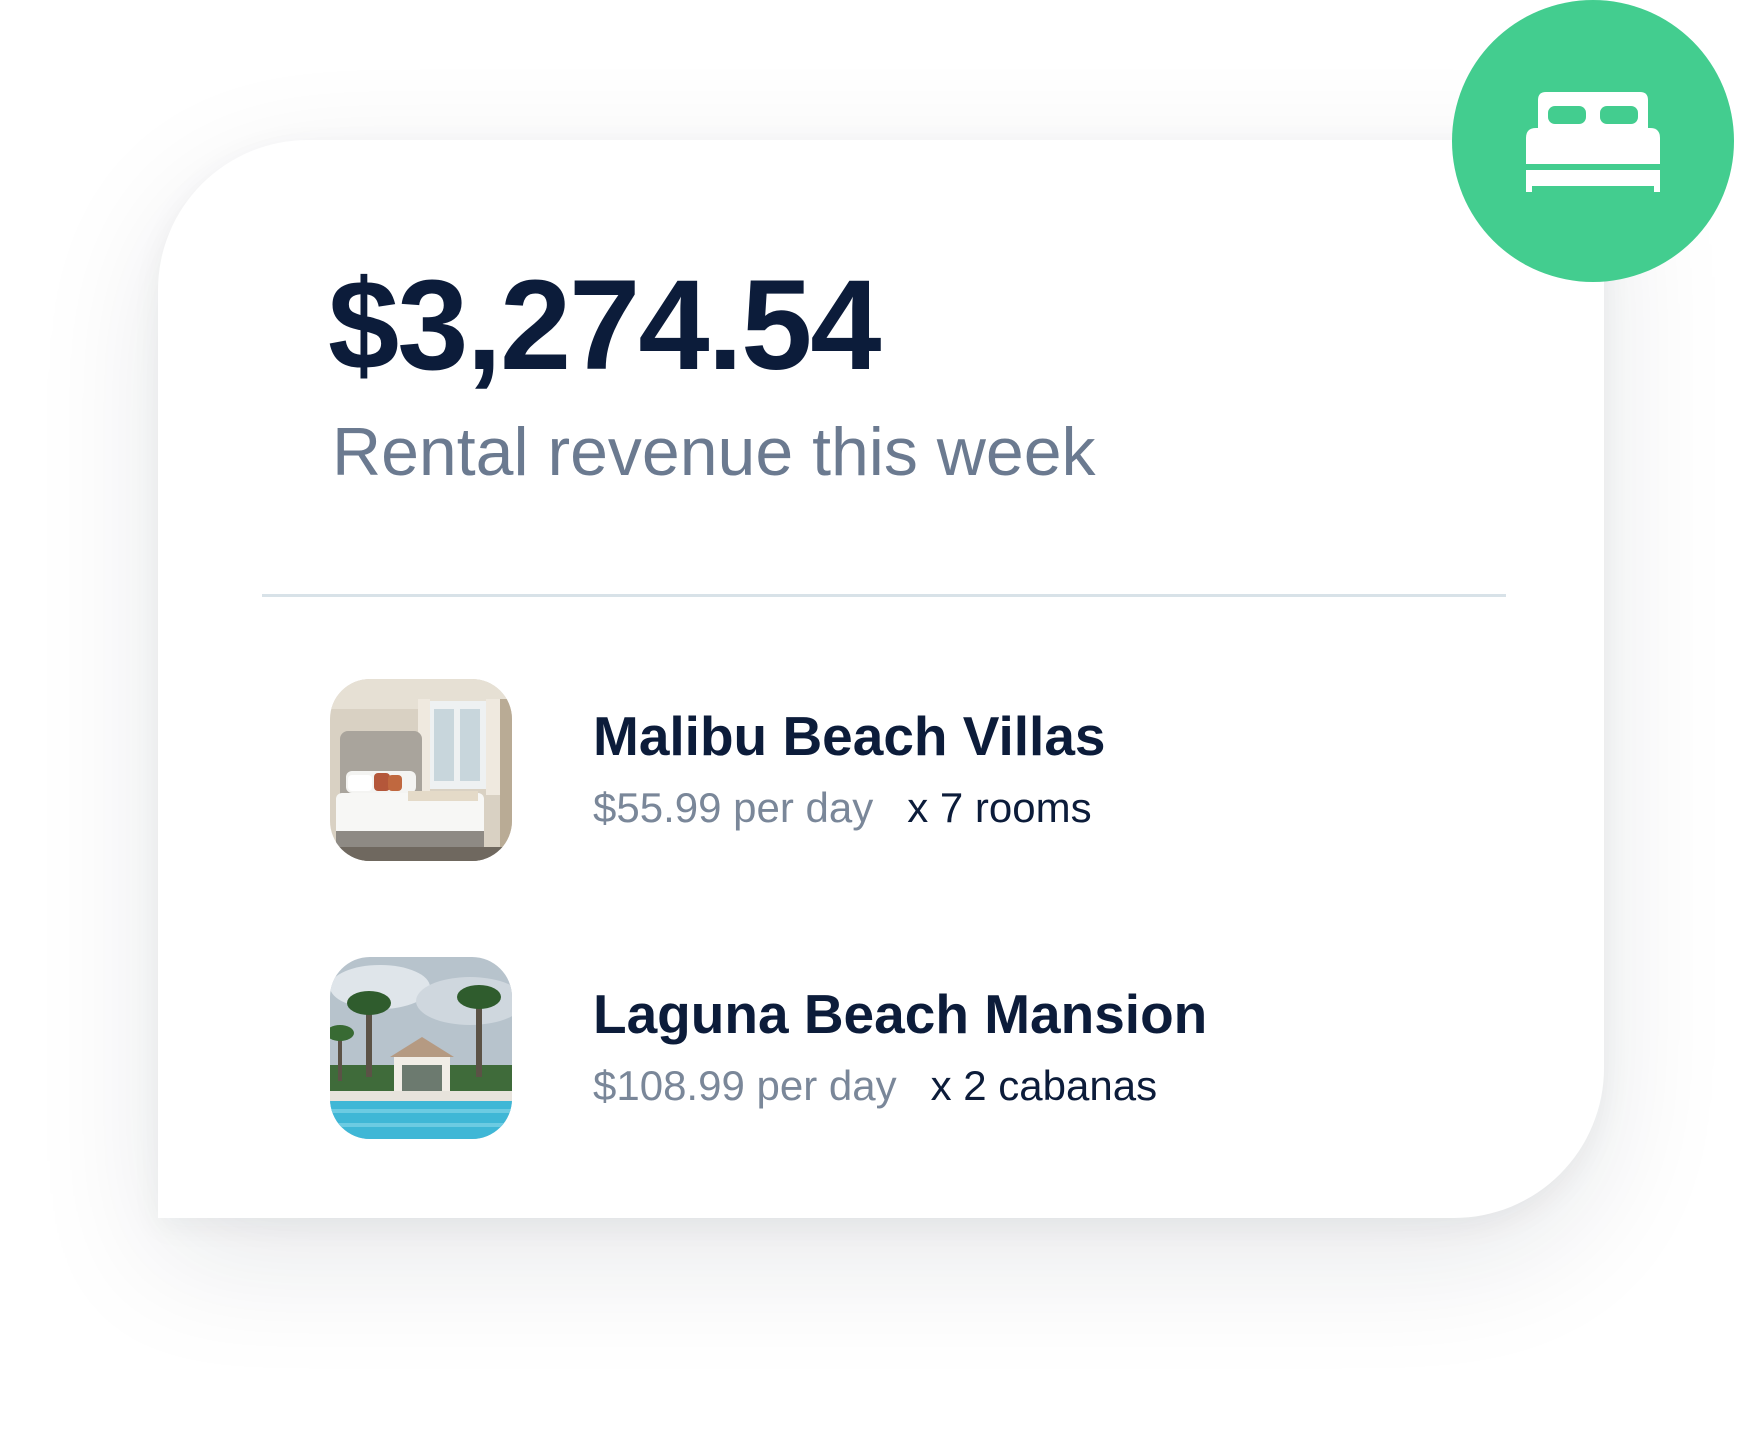  I want to click on rental-rate: $55.99 per day x 7 rooms, so click(842, 808).